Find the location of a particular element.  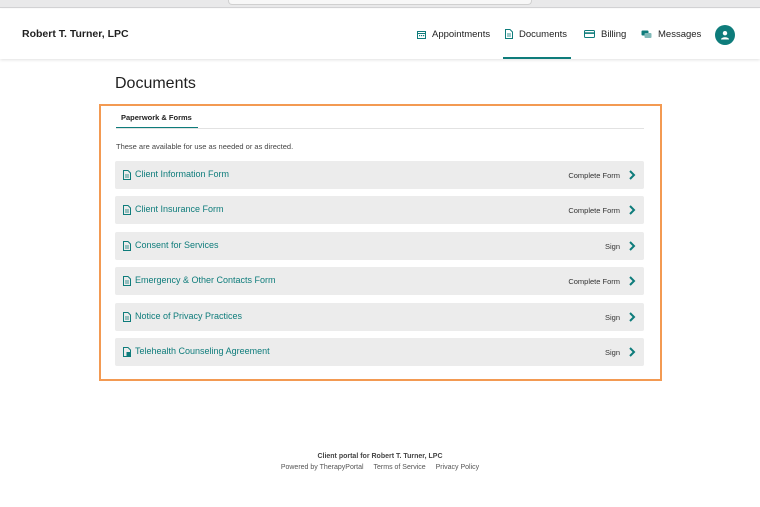

calendar-icon is located at coordinates (421, 34).